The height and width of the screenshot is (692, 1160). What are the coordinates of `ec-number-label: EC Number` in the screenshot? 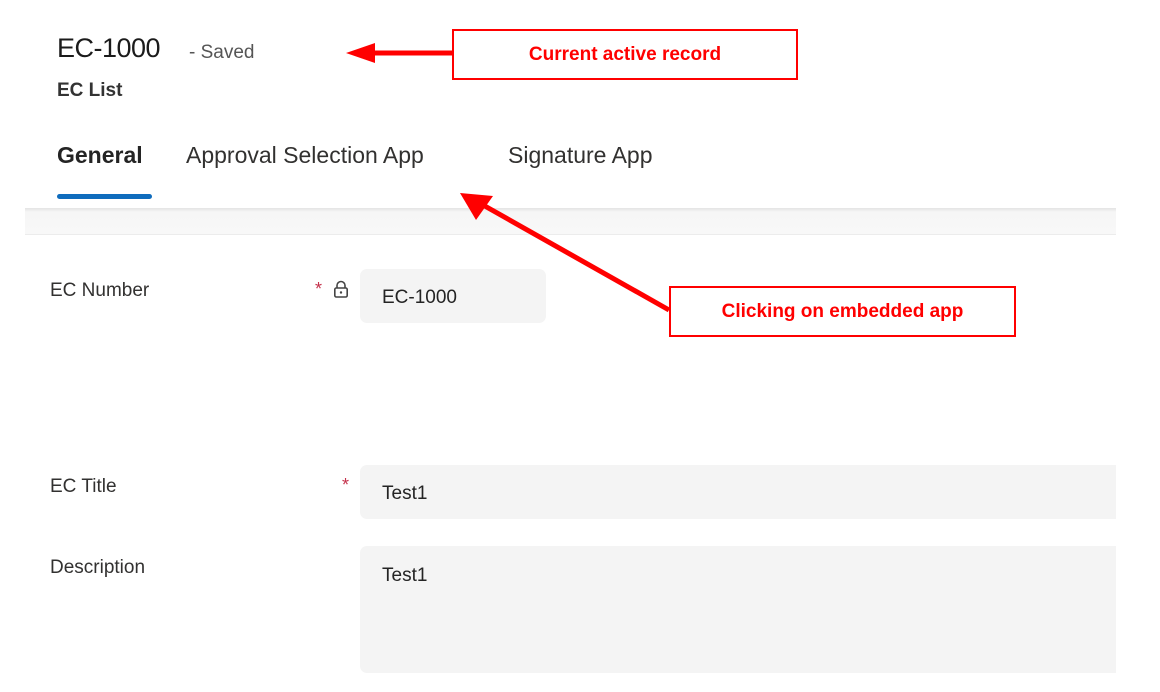 It's located at (100, 290).